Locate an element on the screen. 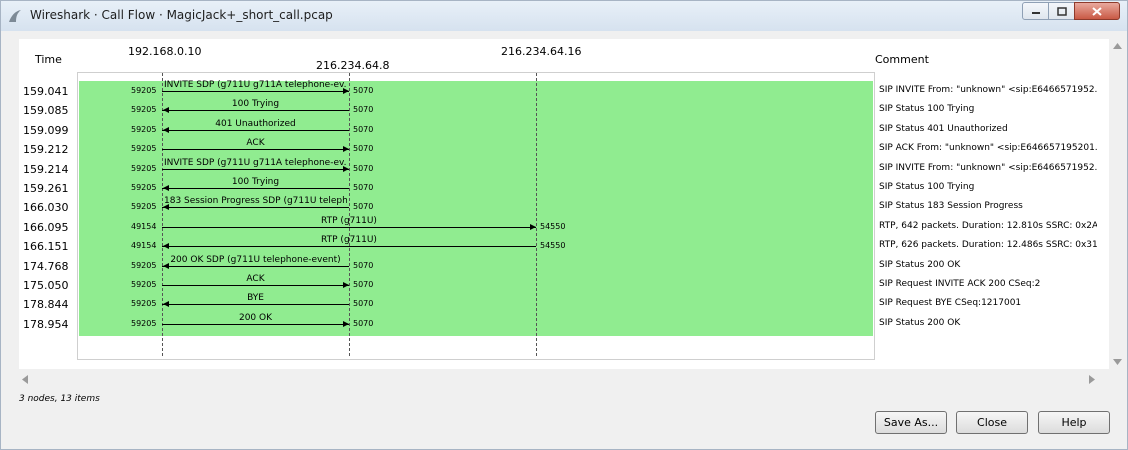 The width and height of the screenshot is (1128, 450). minimize-button is located at coordinates (1035, 11).